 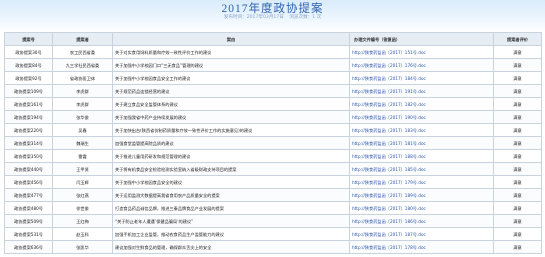 What do you see at coordinates (421, 234) in the screenshot?
I see `reply-document-link: http://陕食药监函〔2017〕187号.doc` at bounding box center [421, 234].